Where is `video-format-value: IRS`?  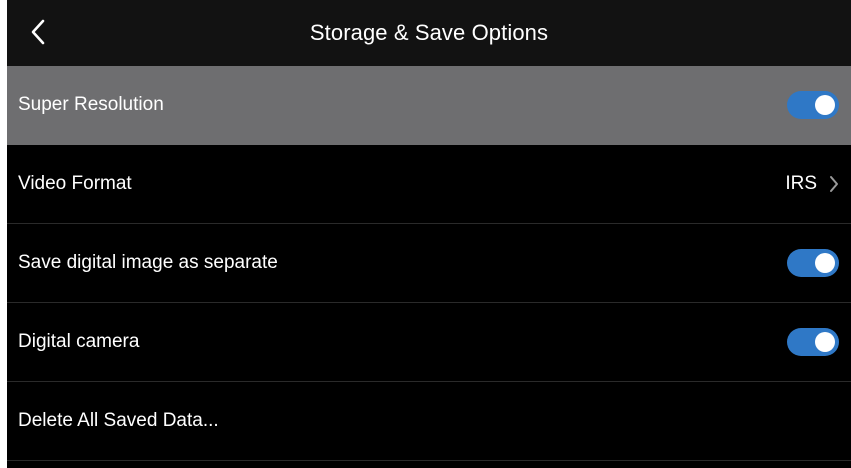
video-format-value: IRS is located at coordinates (801, 183).